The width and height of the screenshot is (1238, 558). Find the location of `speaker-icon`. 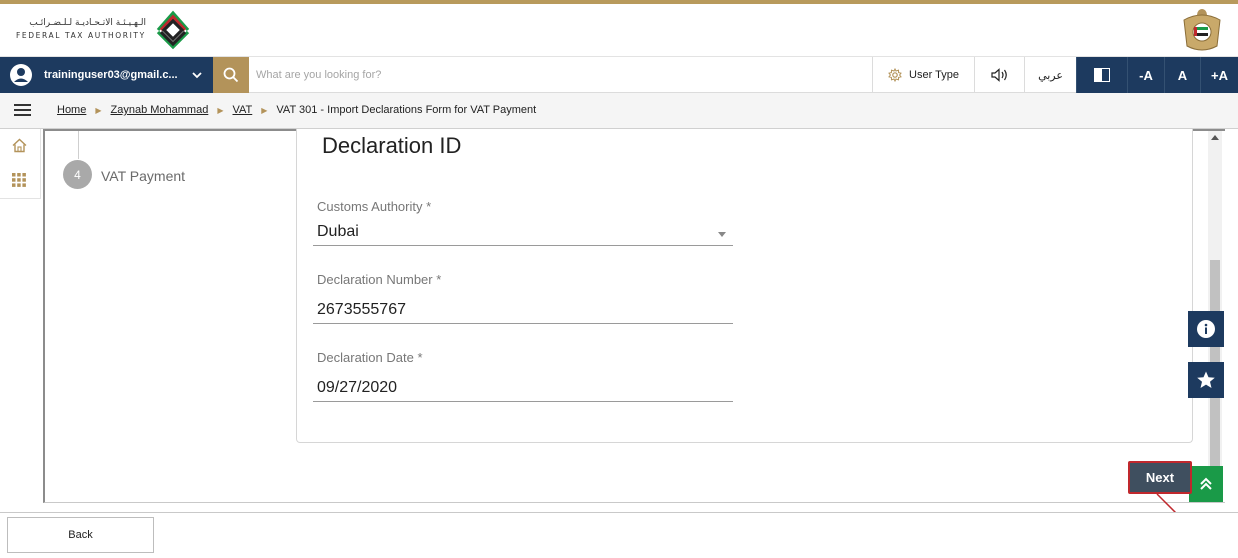

speaker-icon is located at coordinates (998, 75).